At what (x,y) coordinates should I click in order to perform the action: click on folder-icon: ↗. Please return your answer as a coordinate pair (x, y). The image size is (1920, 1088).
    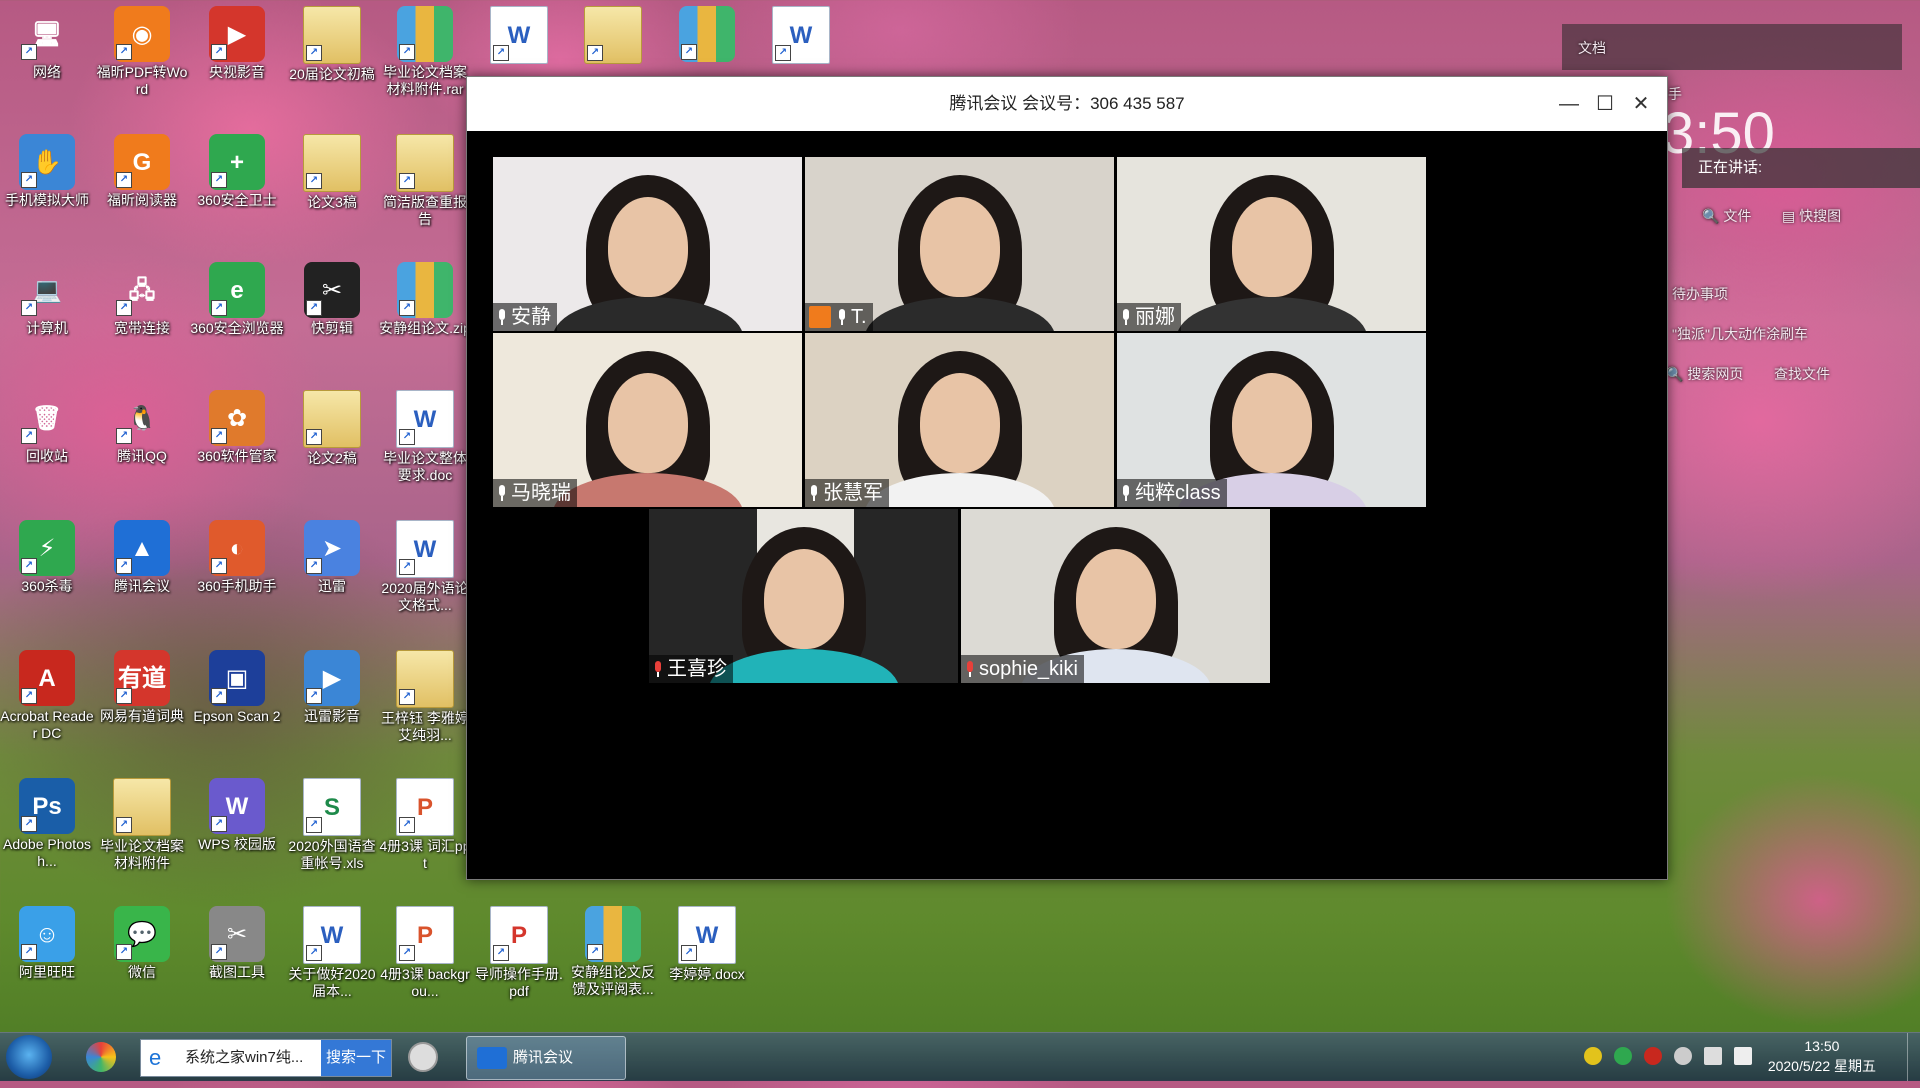
    Looking at the image, I should click on (613, 35).